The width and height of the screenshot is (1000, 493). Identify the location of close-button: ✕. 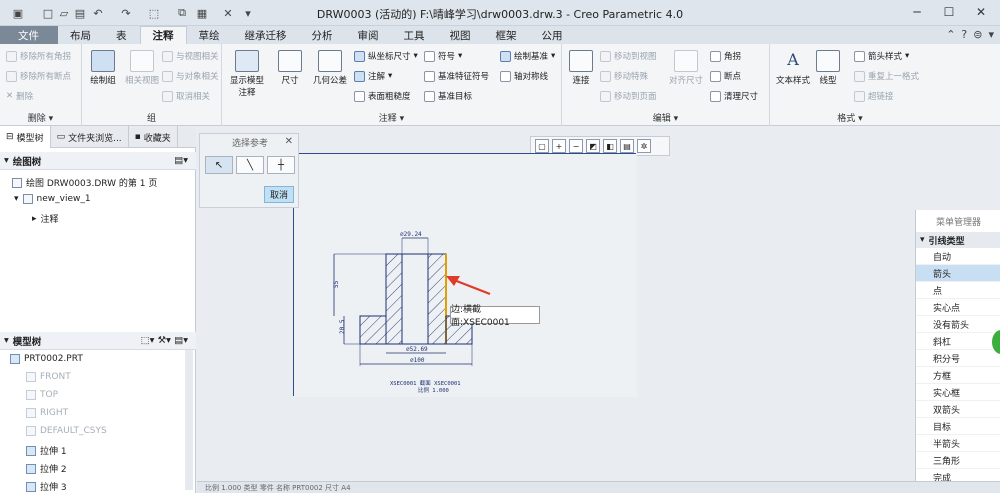
(981, 12).